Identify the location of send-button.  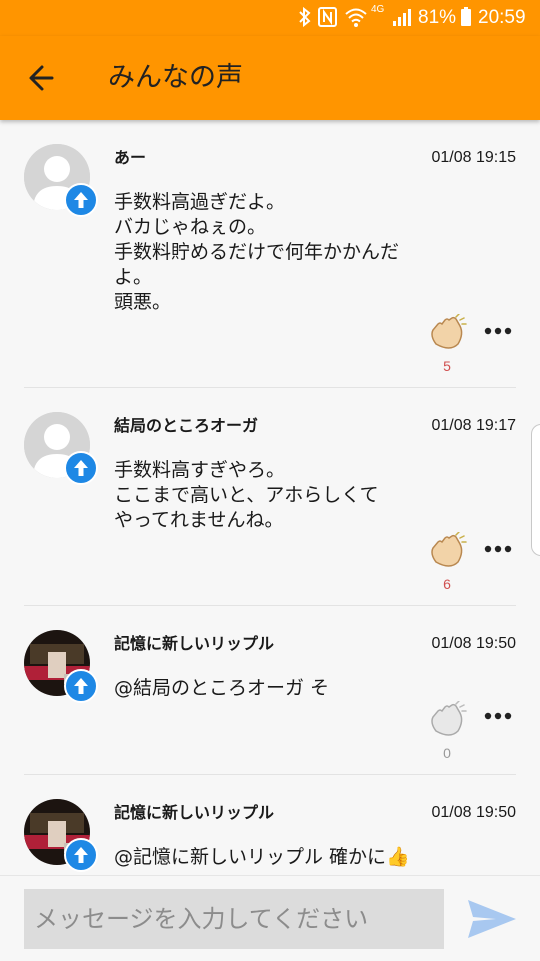
(492, 919).